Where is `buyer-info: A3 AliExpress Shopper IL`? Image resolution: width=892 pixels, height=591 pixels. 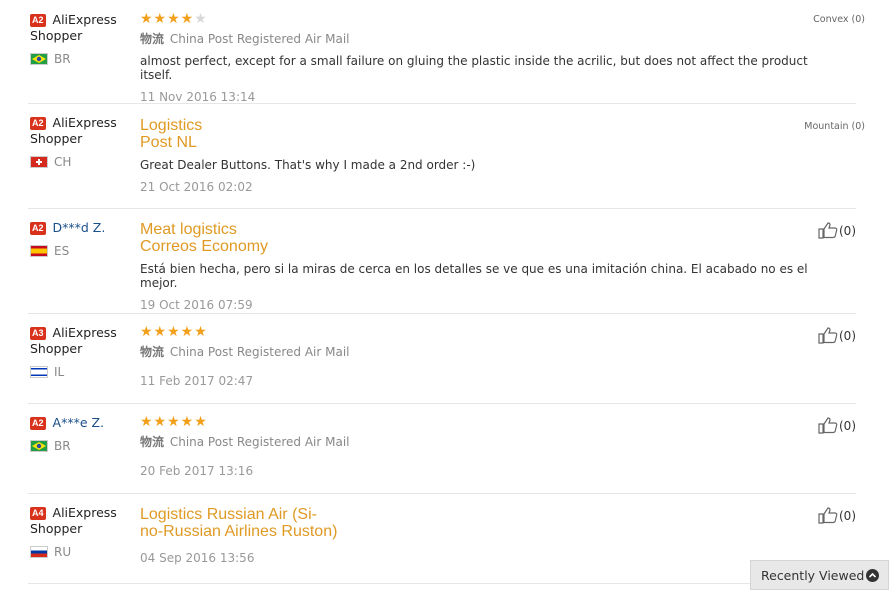
buyer-info: A3 AliExpress Shopper IL is located at coordinates (85, 352).